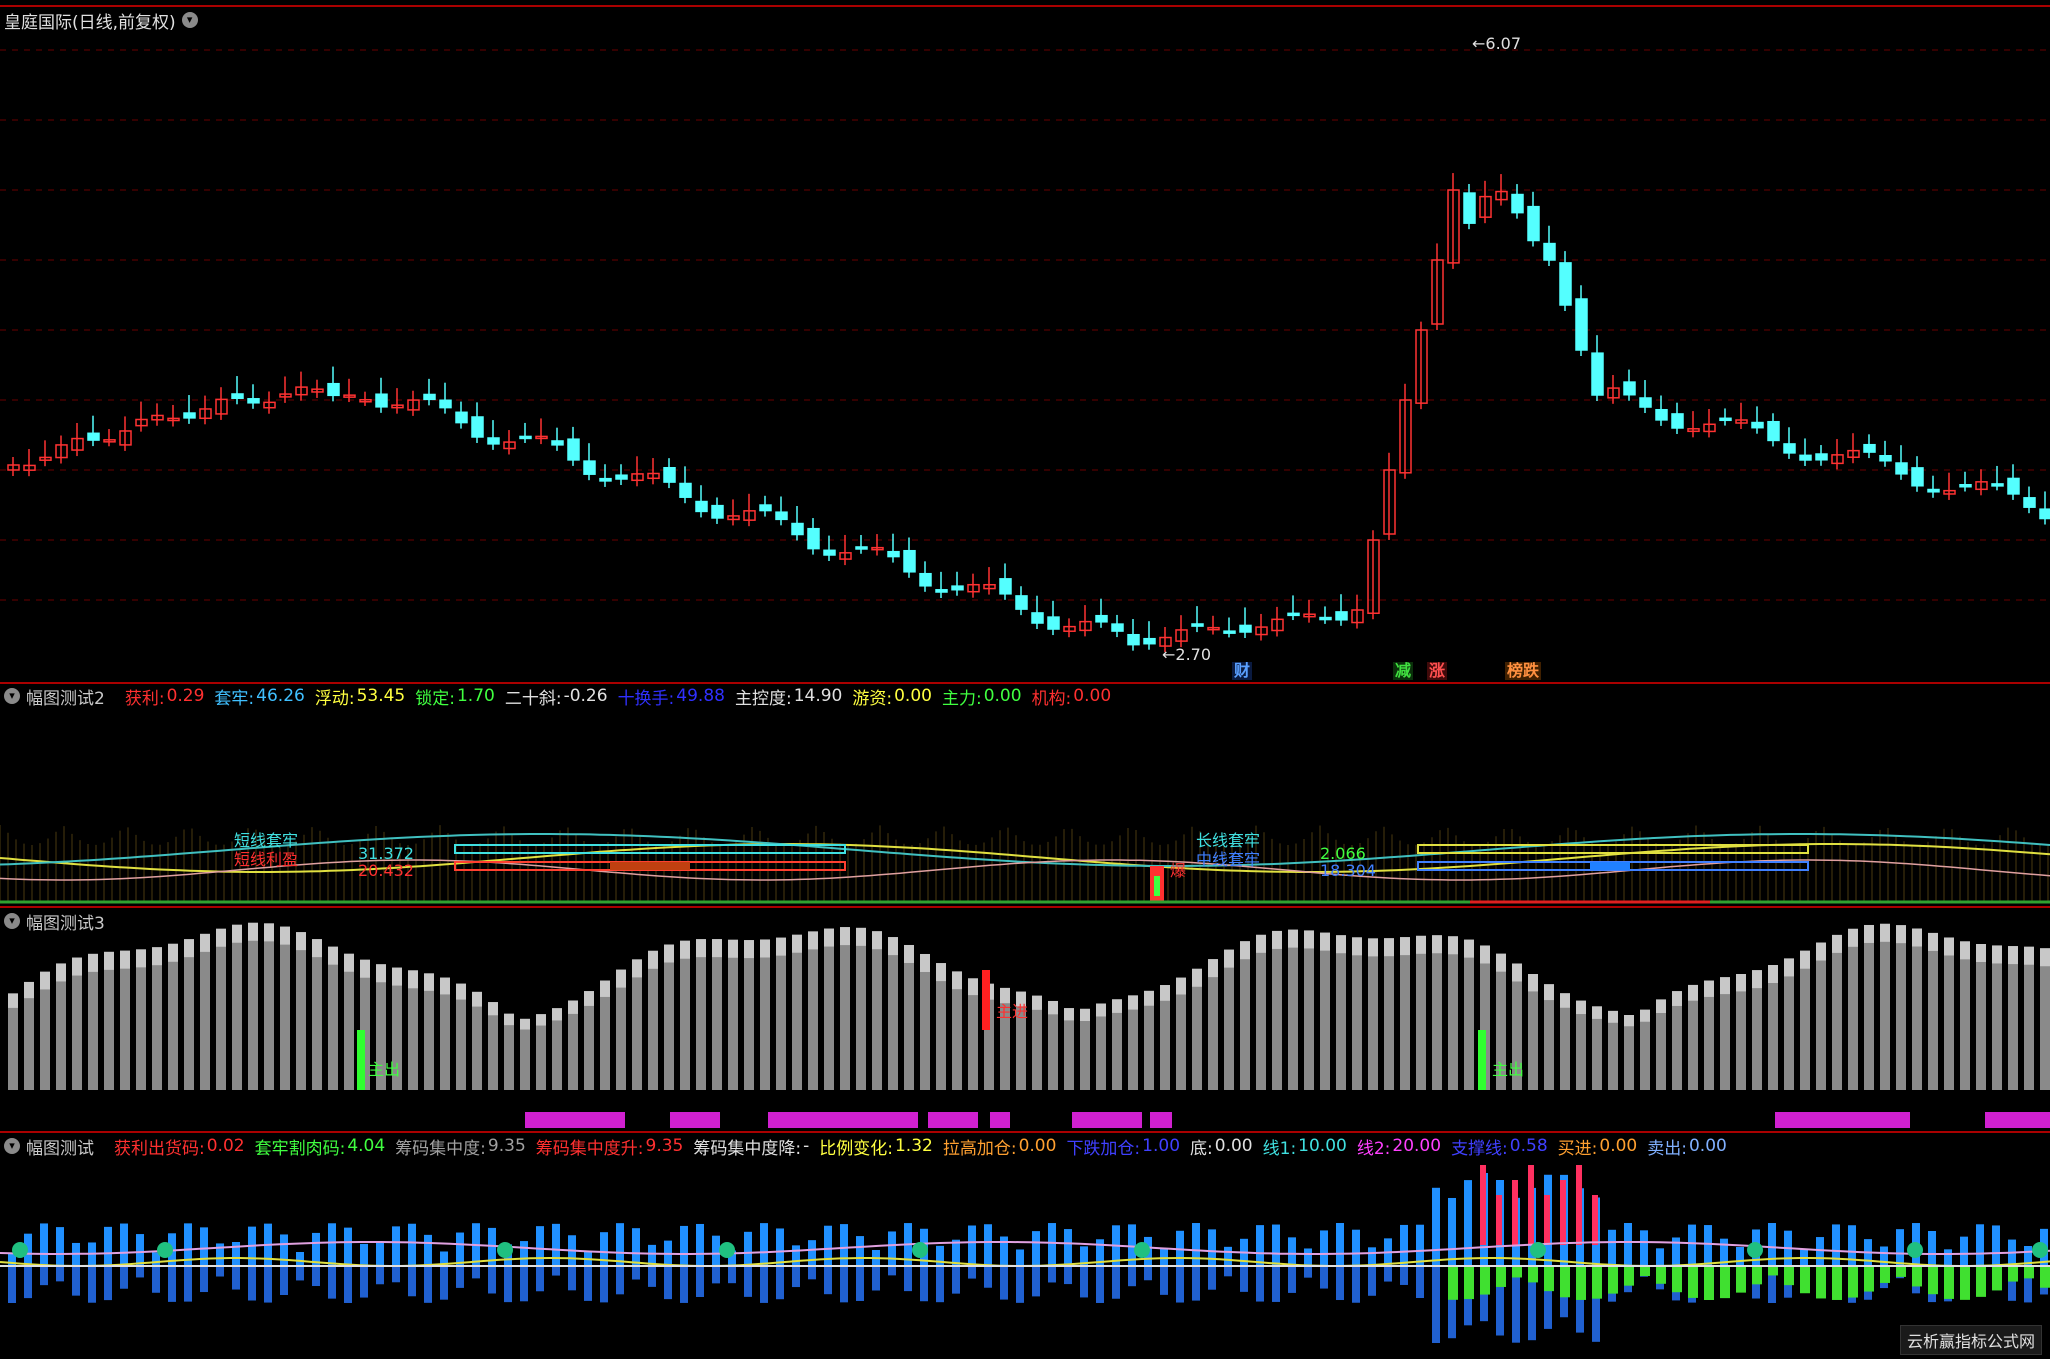 The width and height of the screenshot is (2050, 1359). I want to click on panel4-field-value-11: 0.58, so click(1528, 1146).